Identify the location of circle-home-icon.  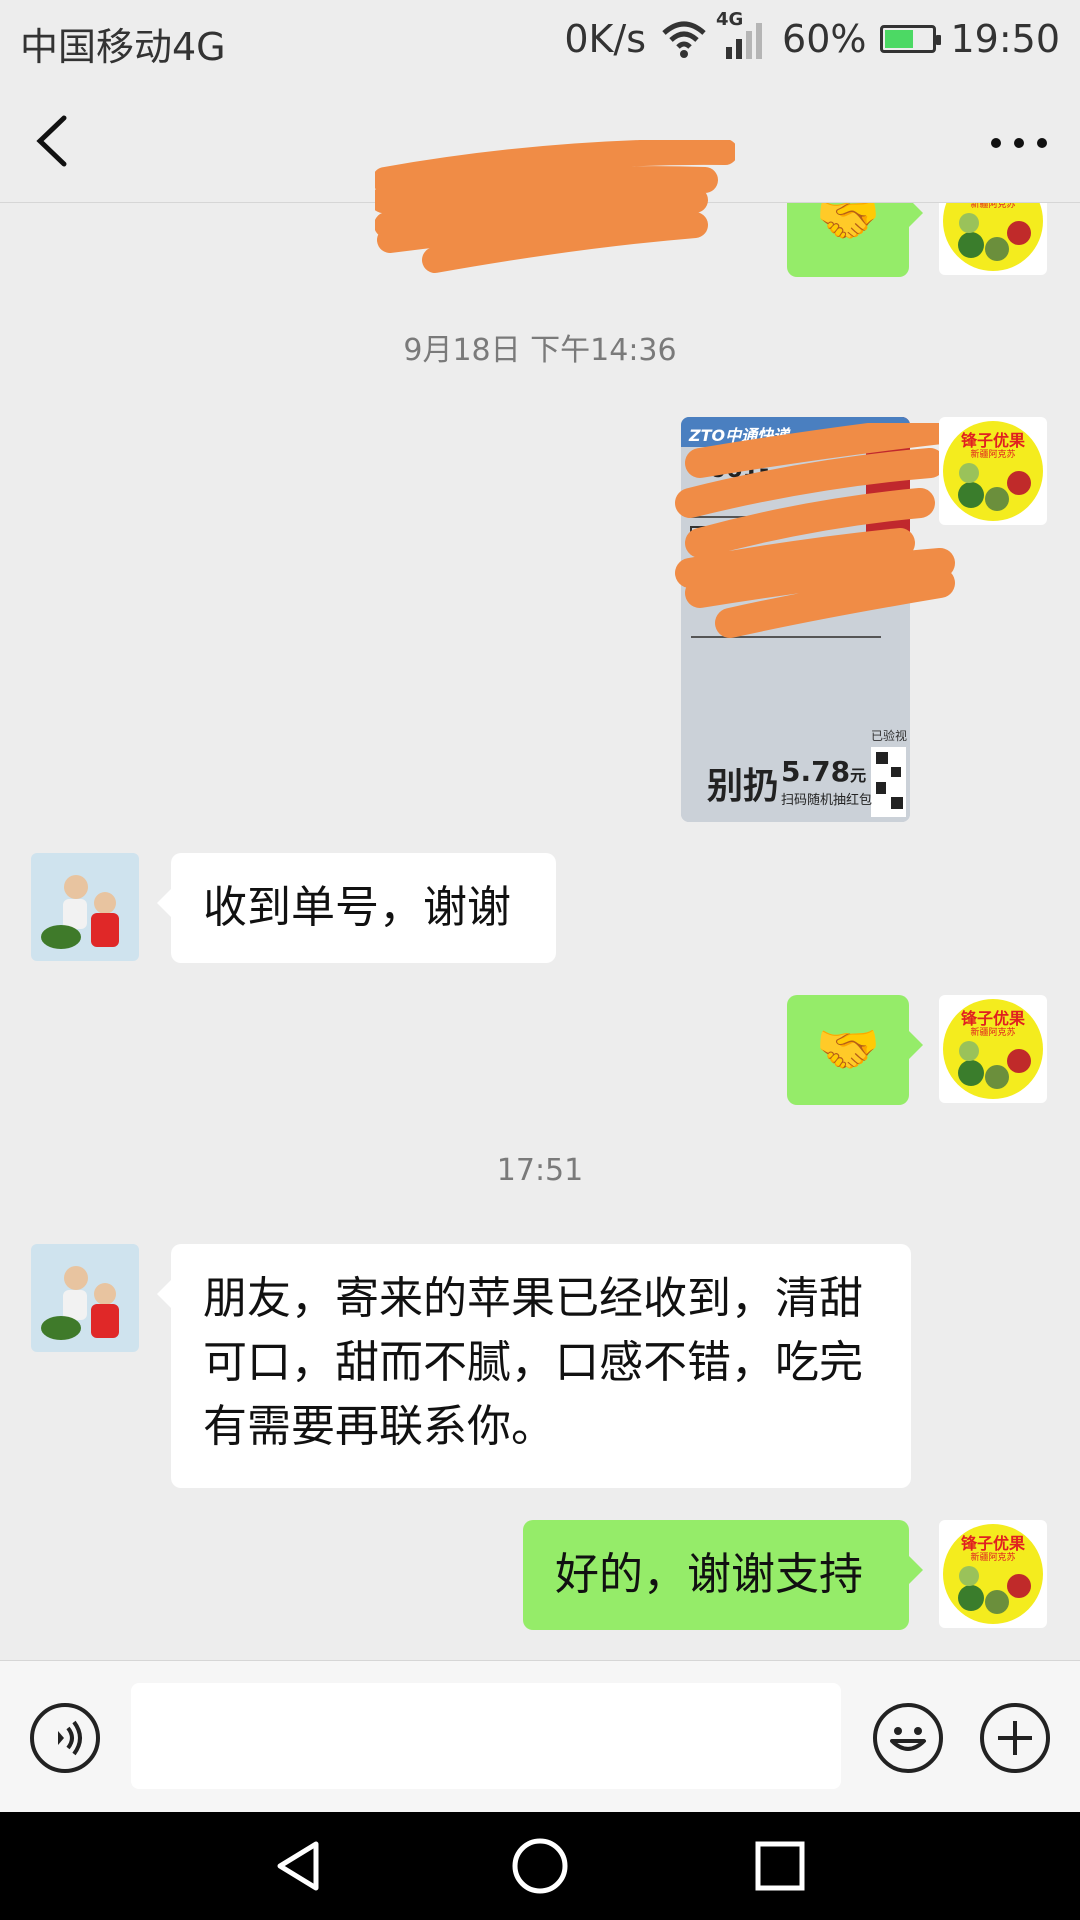
(540, 1866).